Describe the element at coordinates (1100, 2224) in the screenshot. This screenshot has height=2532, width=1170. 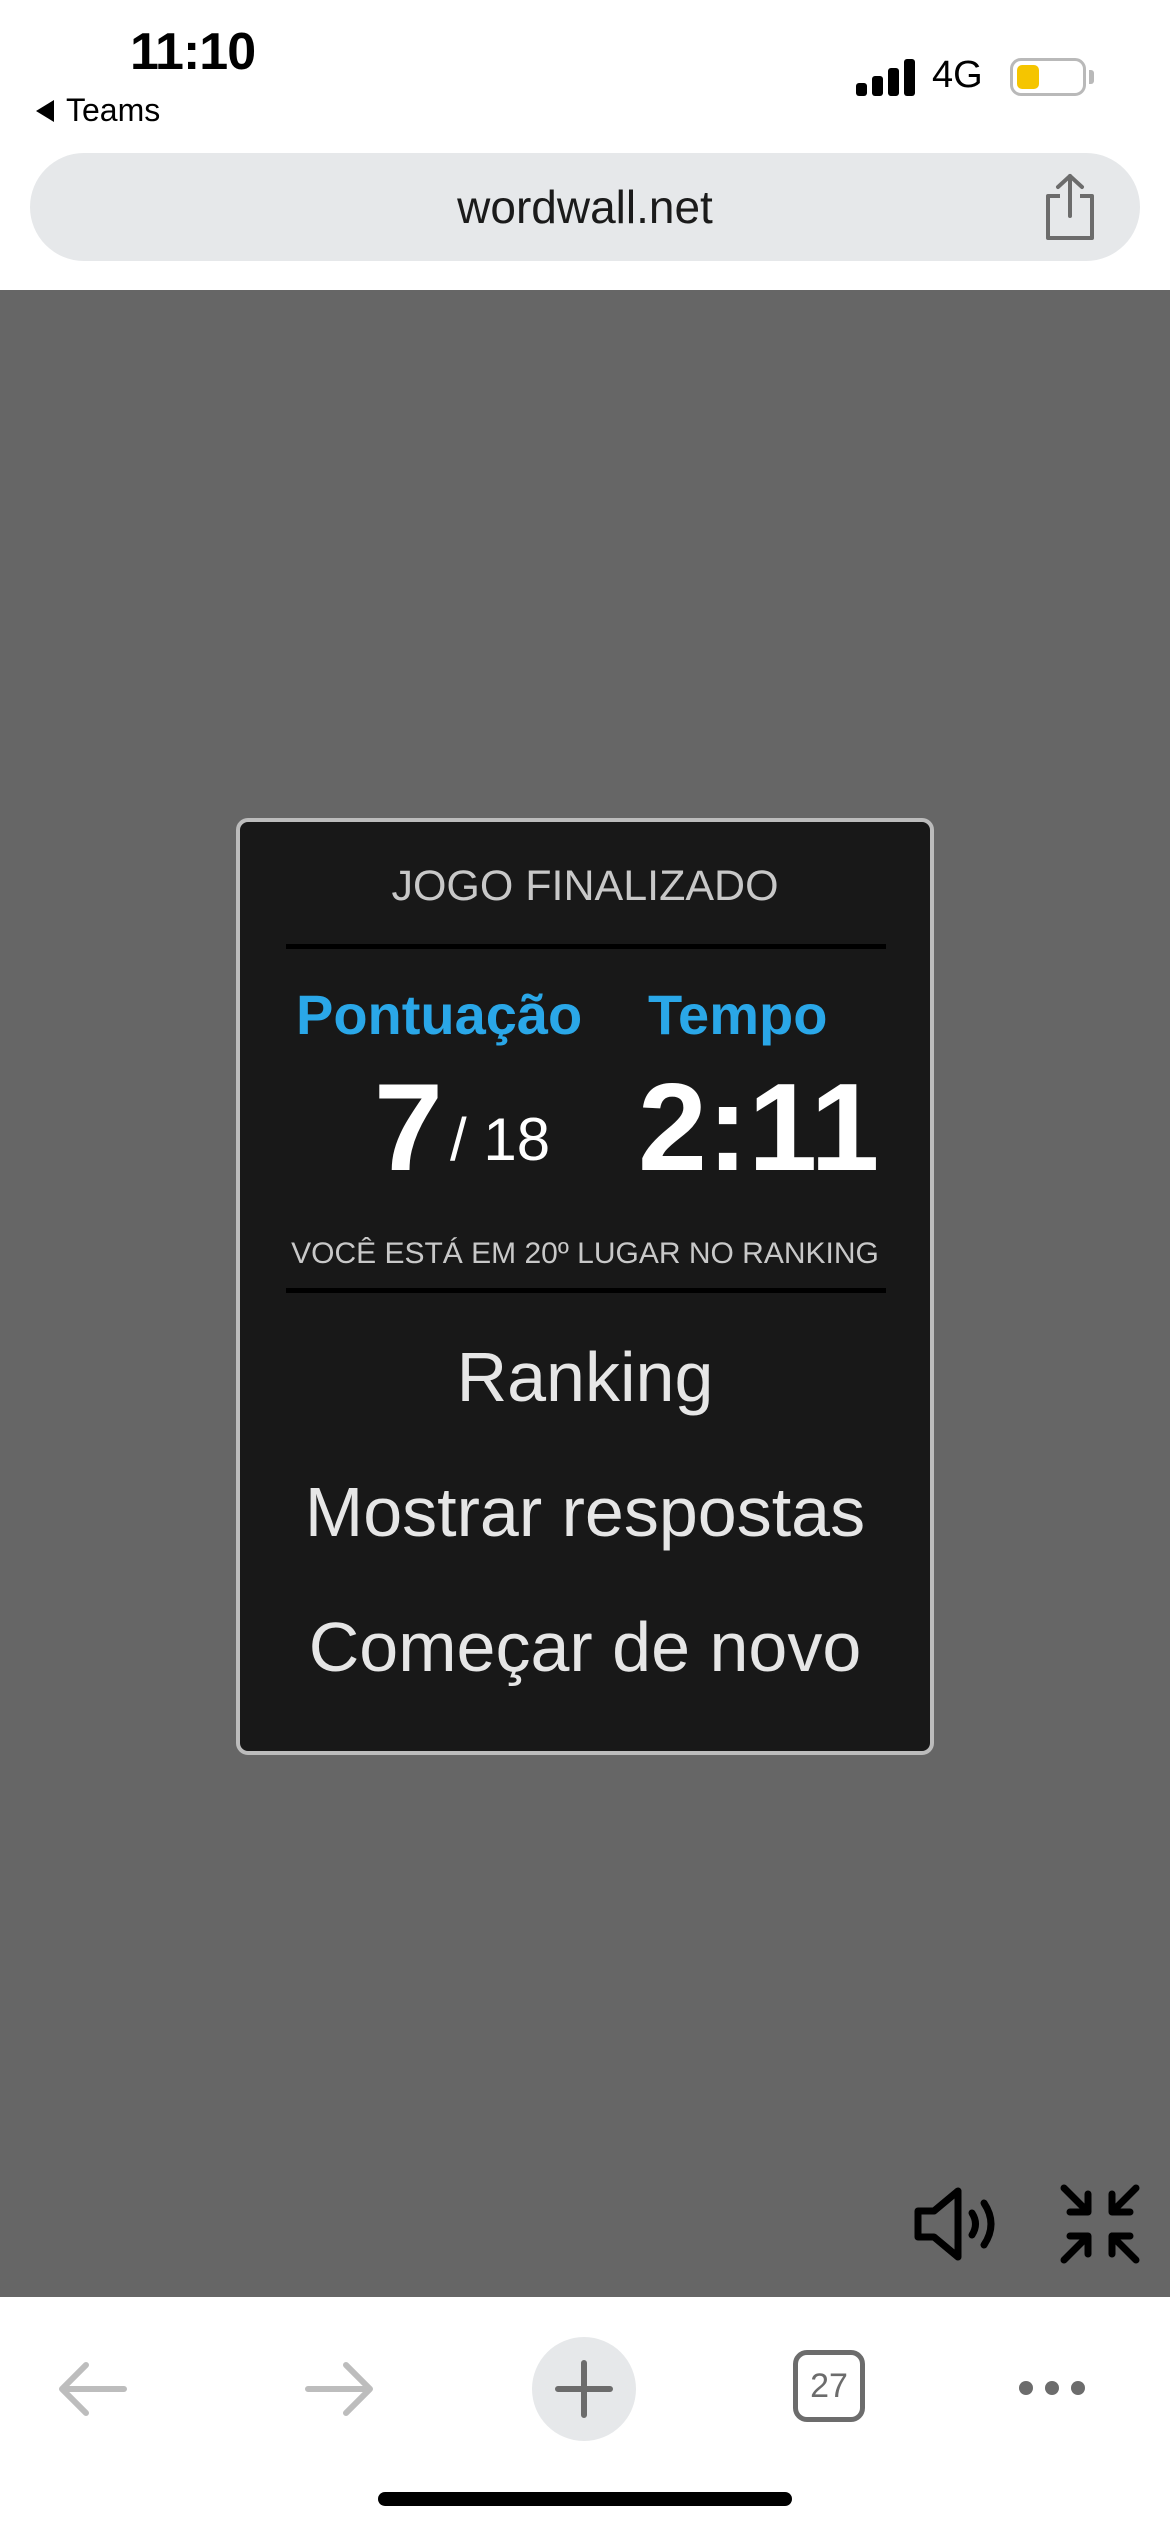
I see `exit-fullscreen-icon` at that location.